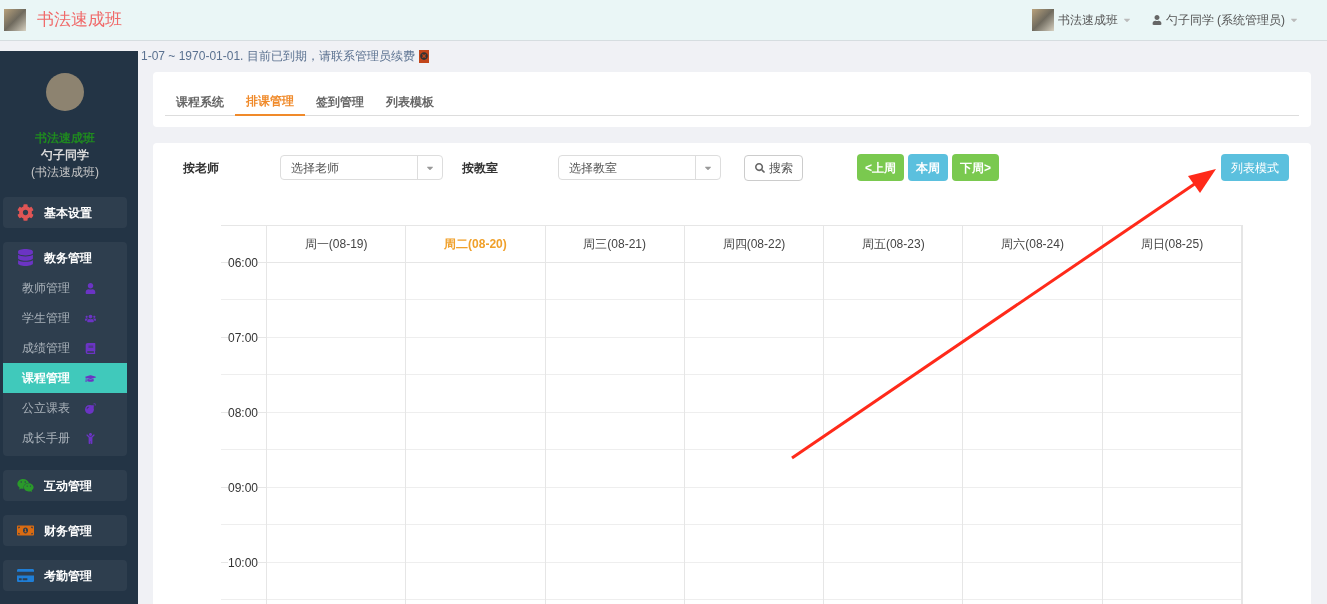 This screenshot has width=1327, height=604. What do you see at coordinates (65, 408) in the screenshot?
I see `submenu-item: 公立课表` at bounding box center [65, 408].